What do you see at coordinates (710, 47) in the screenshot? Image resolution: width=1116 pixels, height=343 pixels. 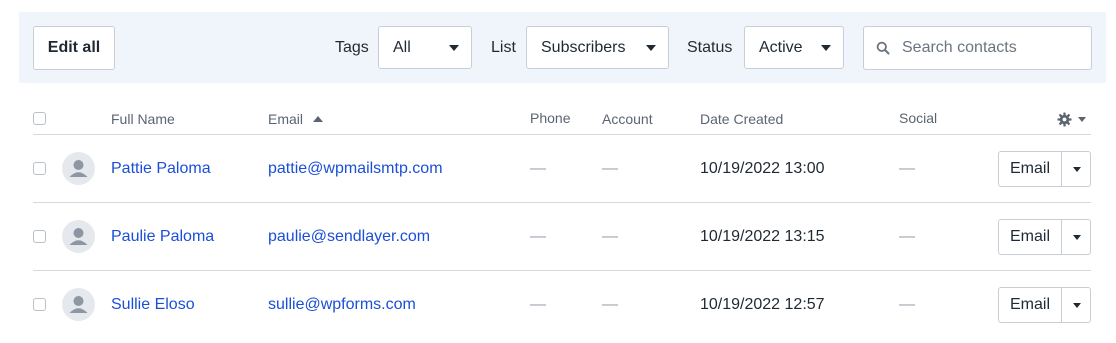 I see `status-filter-label: Status` at bounding box center [710, 47].